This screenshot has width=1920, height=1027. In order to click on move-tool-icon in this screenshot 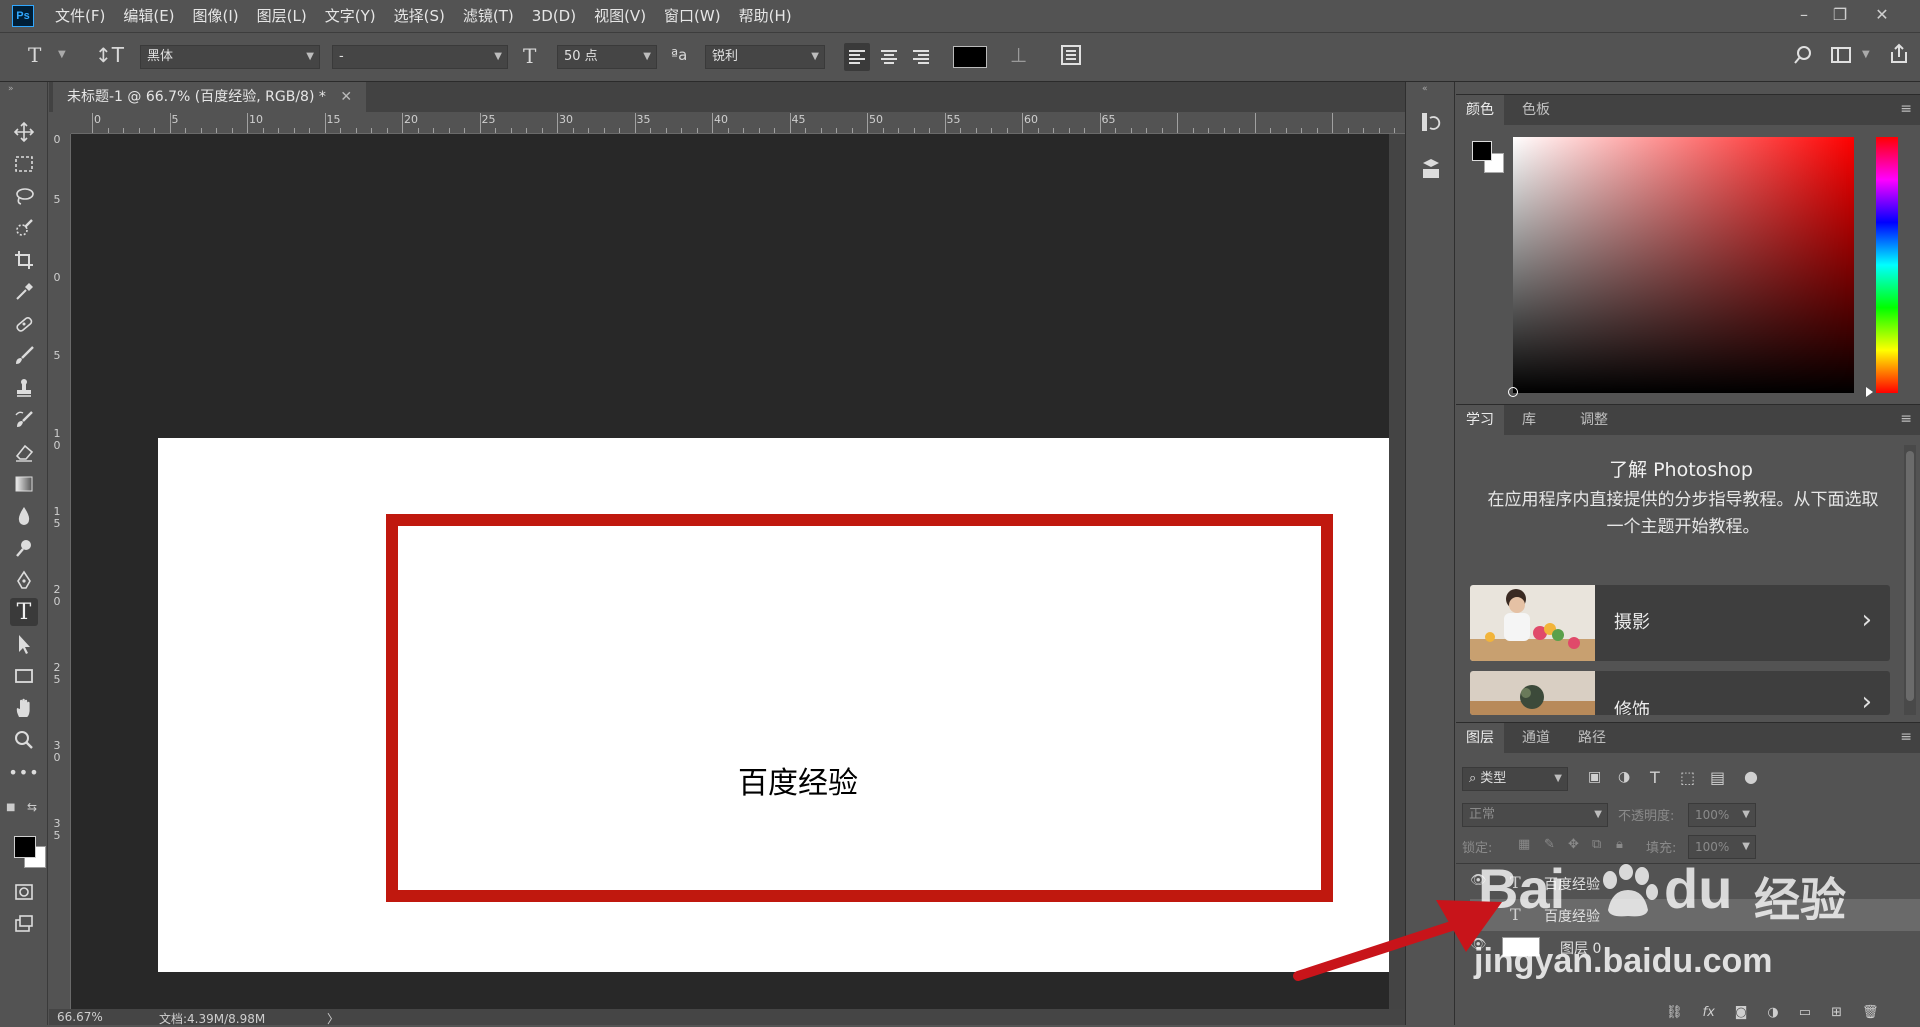, I will do `click(24, 132)`.